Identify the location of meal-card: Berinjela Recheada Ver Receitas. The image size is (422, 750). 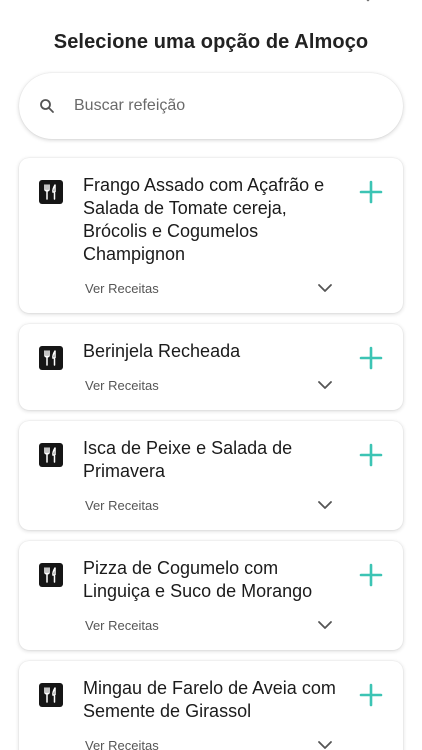
(211, 367).